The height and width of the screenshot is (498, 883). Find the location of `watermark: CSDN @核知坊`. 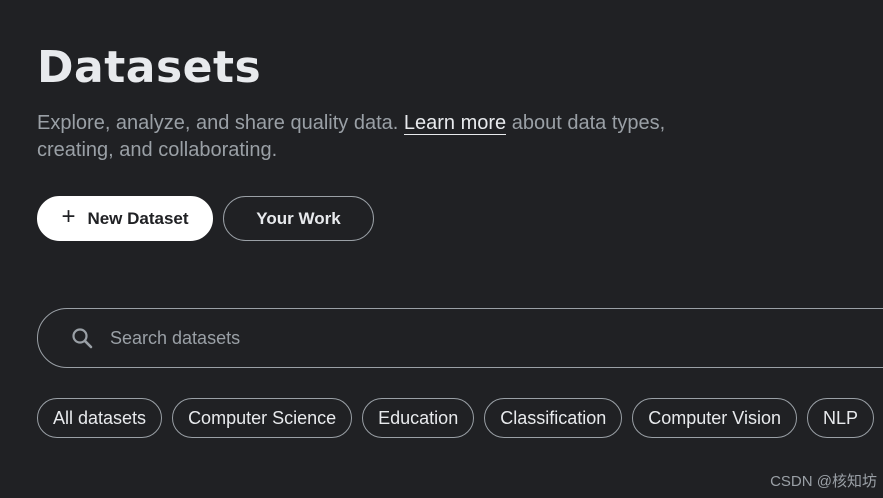

watermark: CSDN @核知坊 is located at coordinates (823, 481).